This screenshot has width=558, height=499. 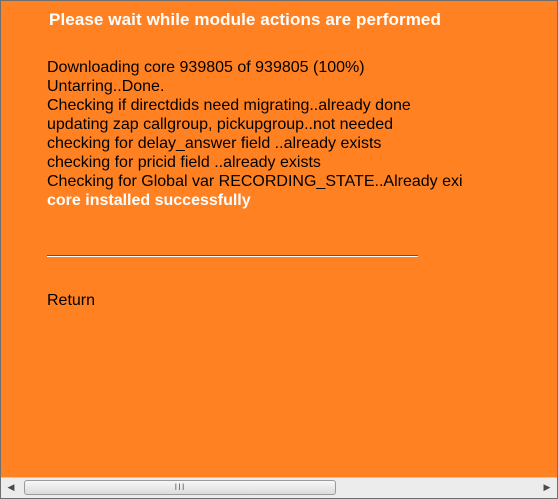 I want to click on divider, so click(x=232, y=256).